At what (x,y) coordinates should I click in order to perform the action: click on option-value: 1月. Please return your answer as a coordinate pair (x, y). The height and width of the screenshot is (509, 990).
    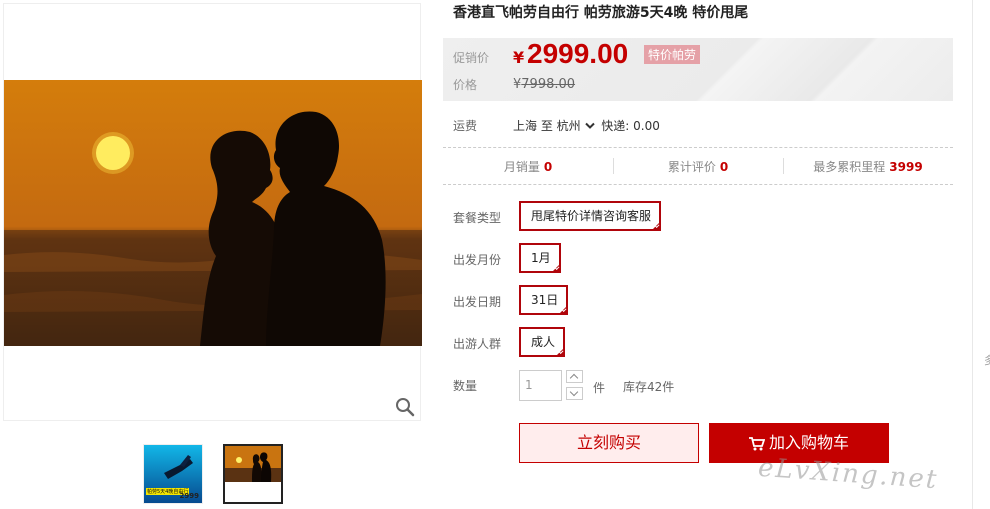
    Looking at the image, I should click on (541, 258).